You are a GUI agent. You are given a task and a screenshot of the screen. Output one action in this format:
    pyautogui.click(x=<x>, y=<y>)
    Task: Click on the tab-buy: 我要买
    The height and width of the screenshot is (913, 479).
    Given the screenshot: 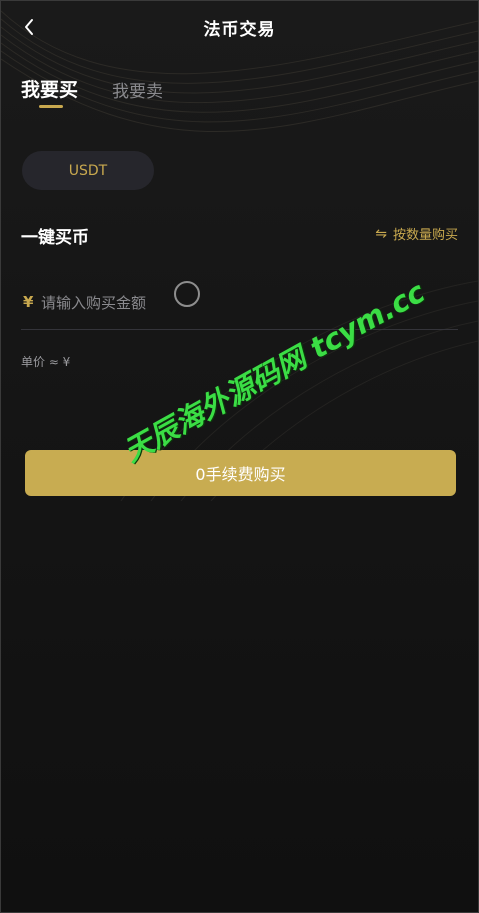 What is the action you would take?
    pyautogui.click(x=50, y=91)
    